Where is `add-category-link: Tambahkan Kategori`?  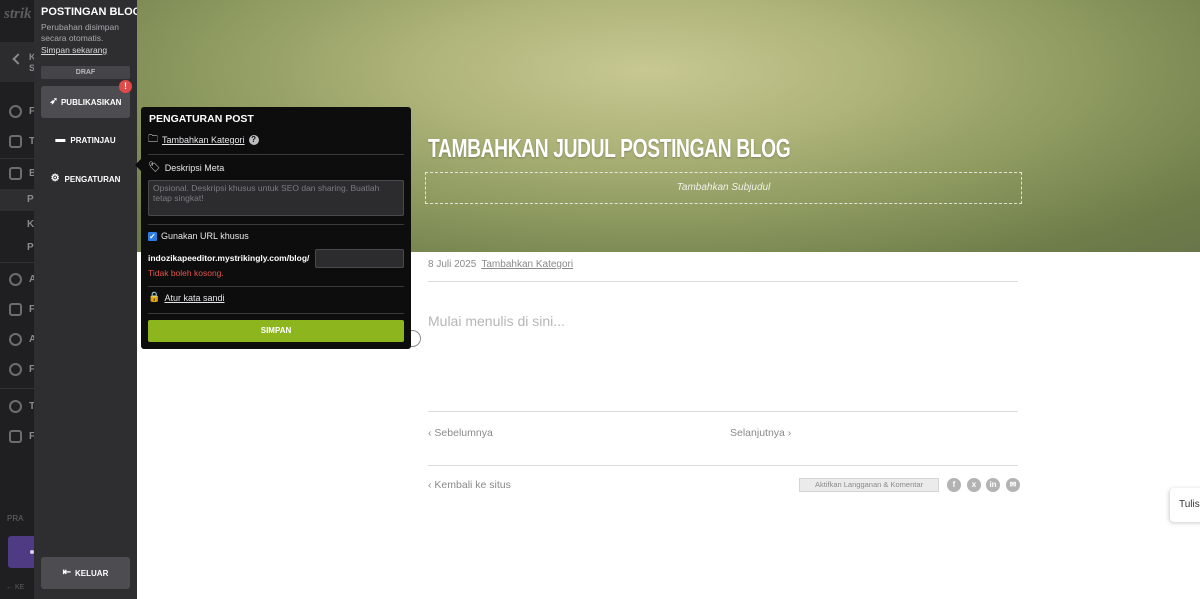
add-category-link: Tambahkan Kategori is located at coordinates (203, 140).